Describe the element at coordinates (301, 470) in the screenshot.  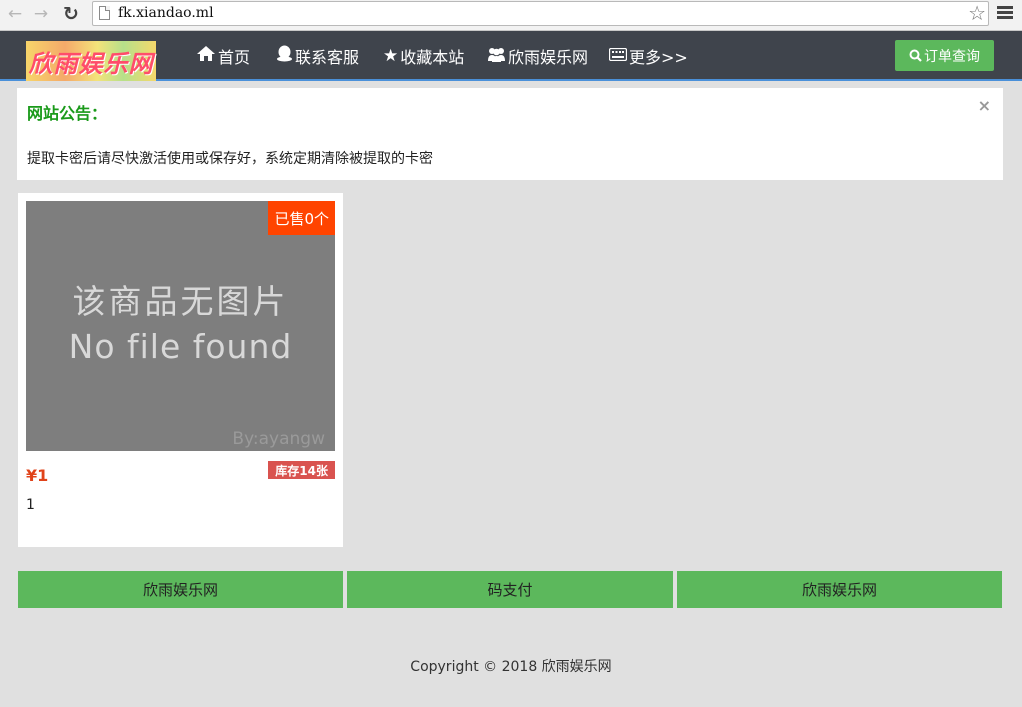
I see `stock-badge: 库存14张` at that location.